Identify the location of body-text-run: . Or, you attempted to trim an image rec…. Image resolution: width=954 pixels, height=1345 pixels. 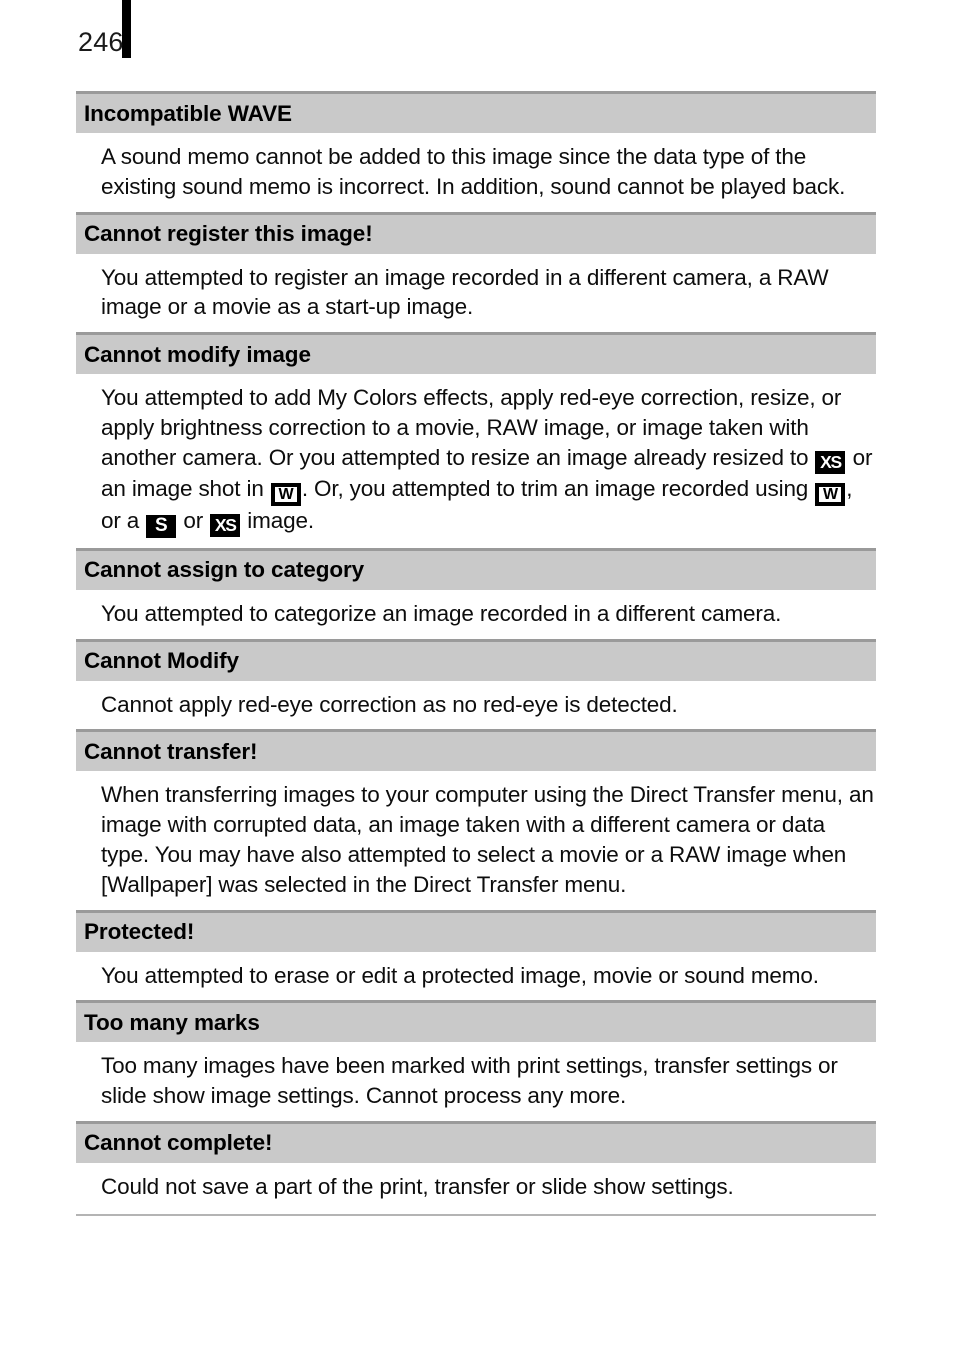
(558, 488).